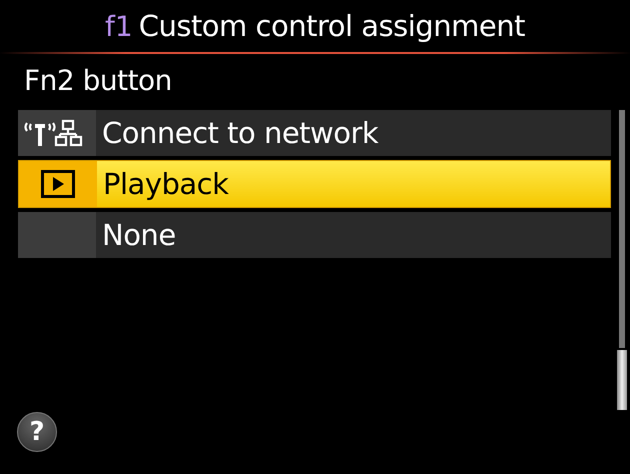  I want to click on menu-option: Playback, so click(314, 184).